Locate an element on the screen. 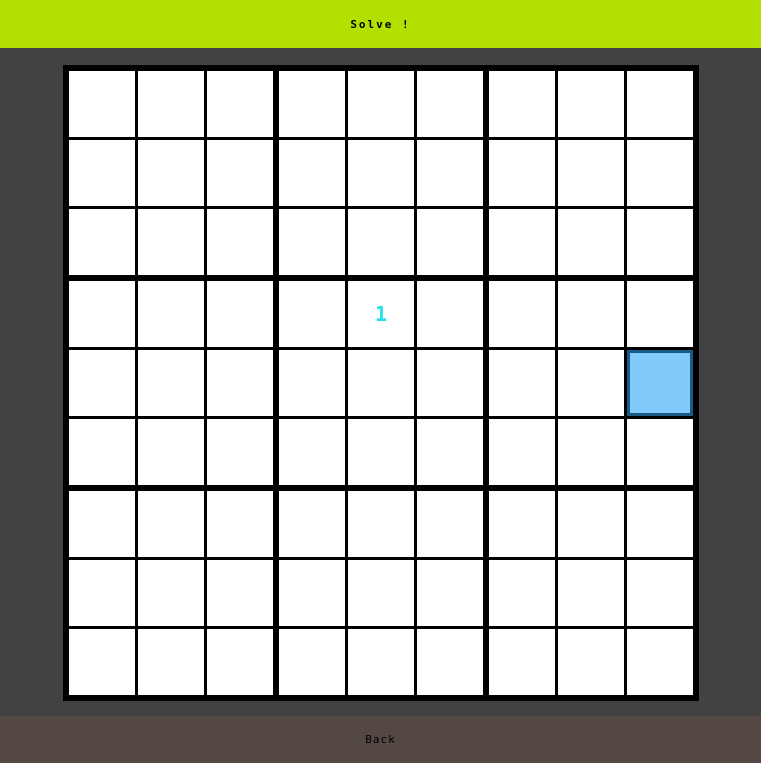 This screenshot has height=763, width=761. sudoku-cell-r1-c9 is located at coordinates (660, 104).